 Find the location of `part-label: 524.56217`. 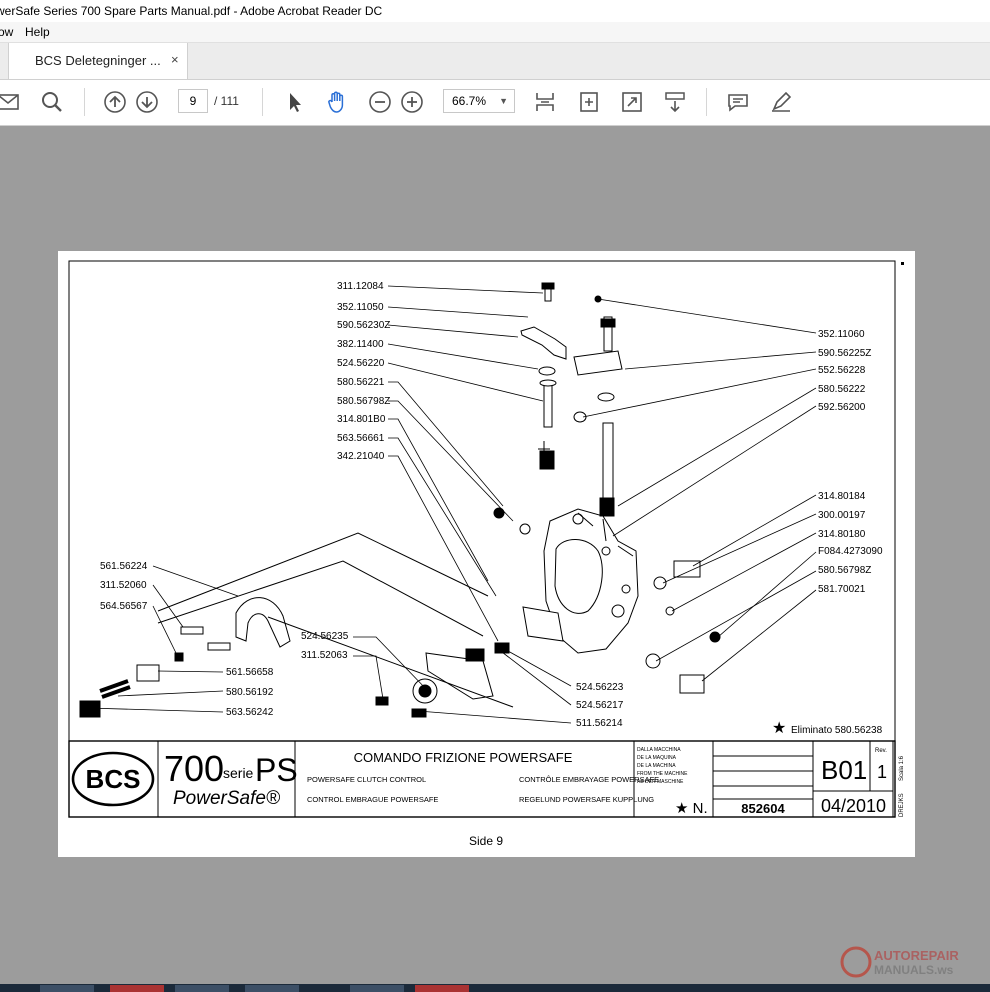

part-label: 524.56217 is located at coordinates (600, 705).